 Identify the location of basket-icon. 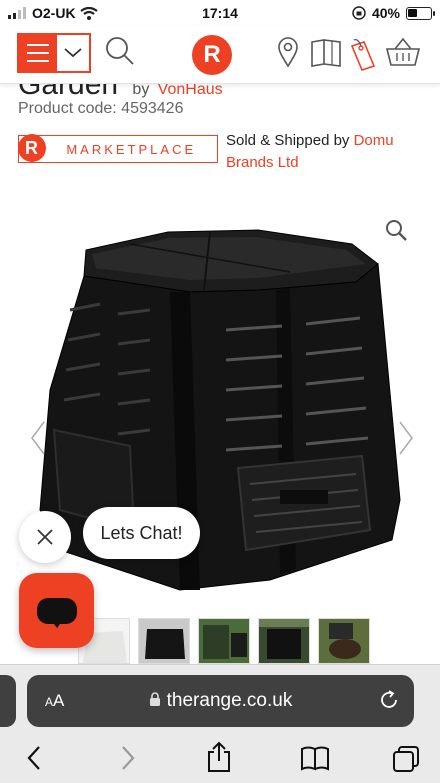
(403, 52).